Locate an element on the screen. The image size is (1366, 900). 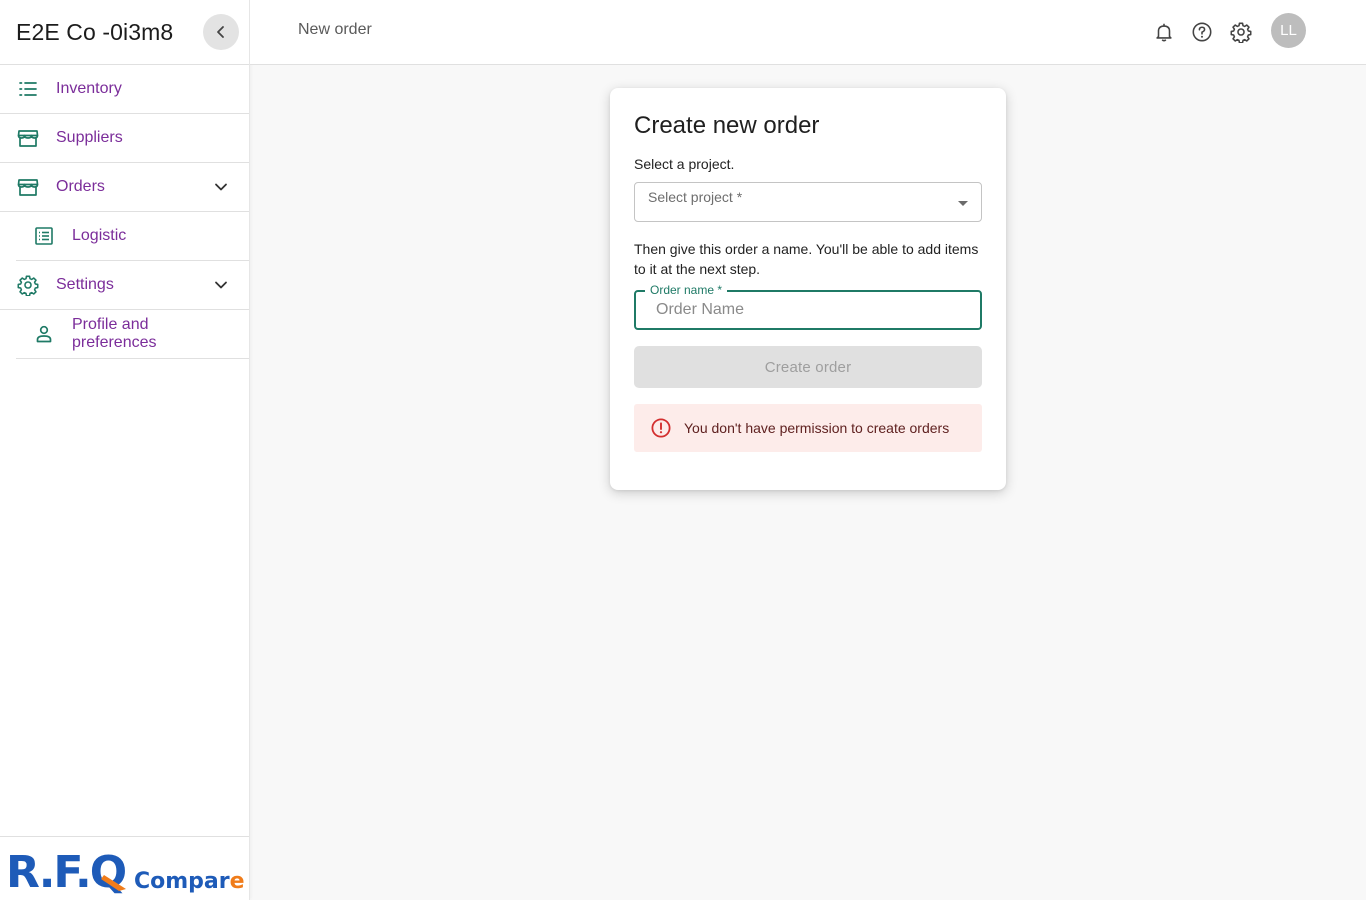
chevron-left-icon is located at coordinates (220, 32).